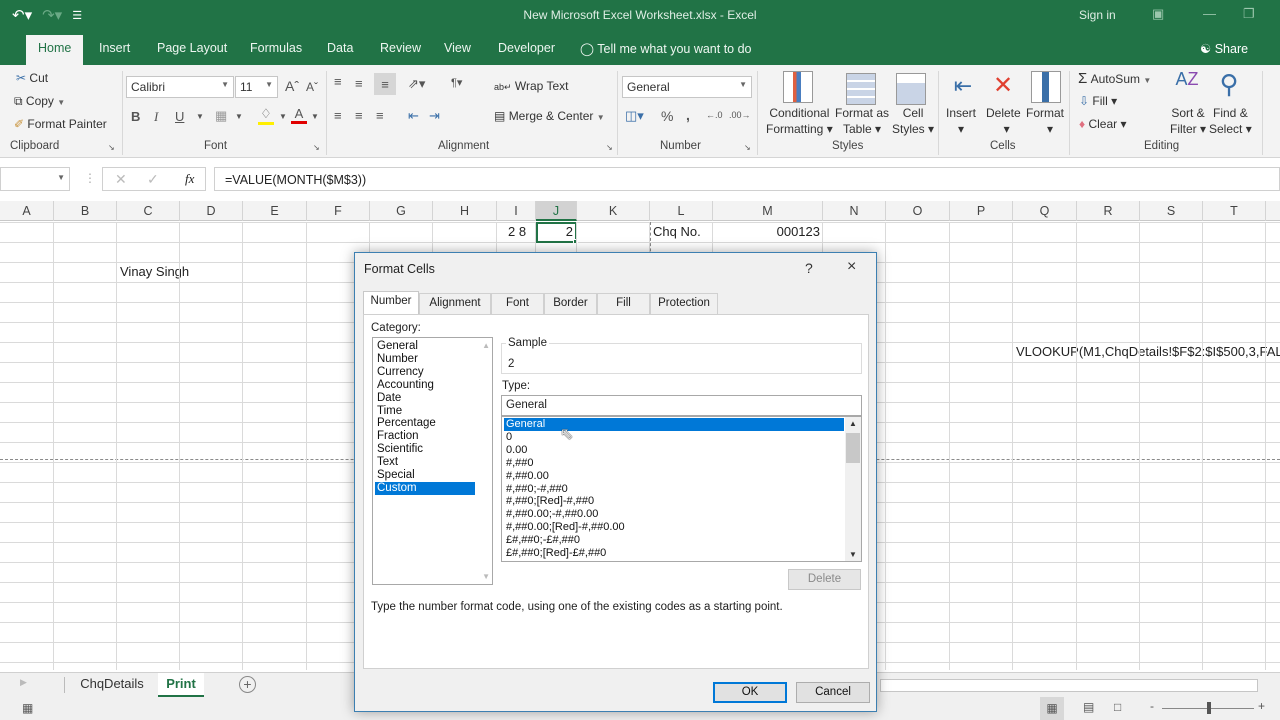 The image size is (1280, 720). Describe the element at coordinates (674, 450) in the screenshot. I see `type-list-item: 0.00` at that location.